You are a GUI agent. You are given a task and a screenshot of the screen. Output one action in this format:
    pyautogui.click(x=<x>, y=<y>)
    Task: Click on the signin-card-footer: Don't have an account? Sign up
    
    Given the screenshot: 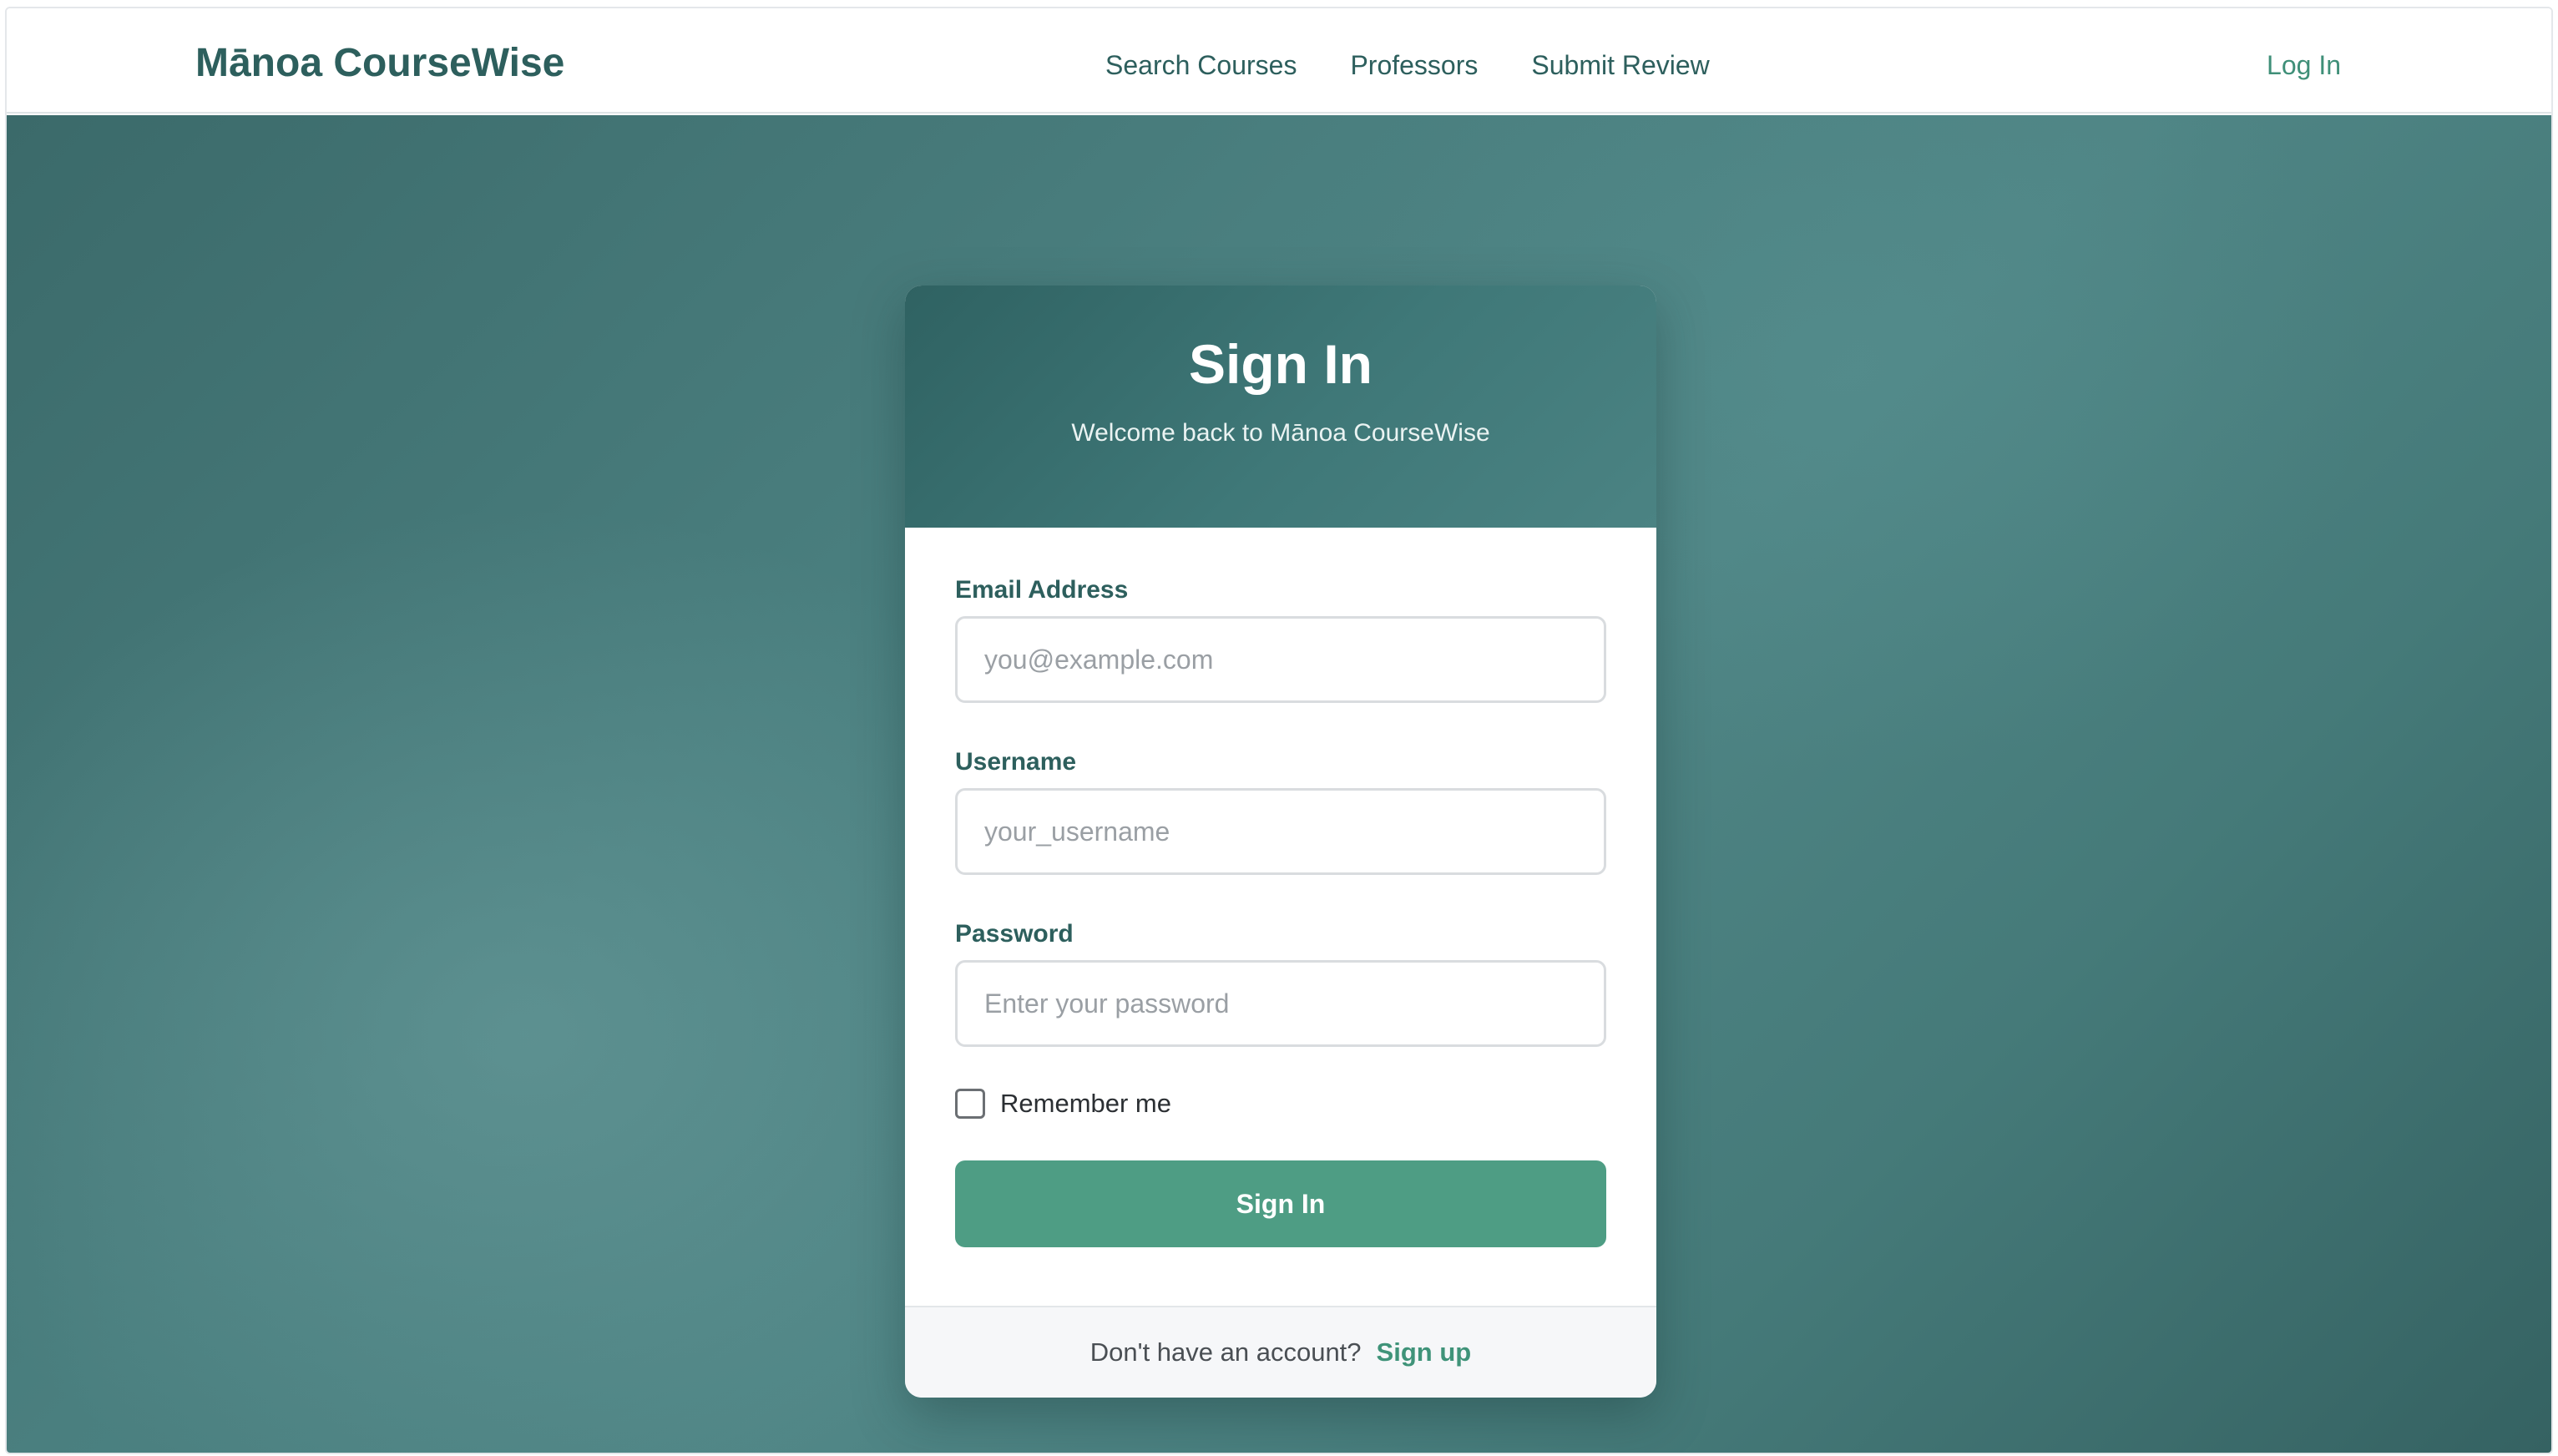 What is the action you would take?
    pyautogui.click(x=1280, y=1352)
    